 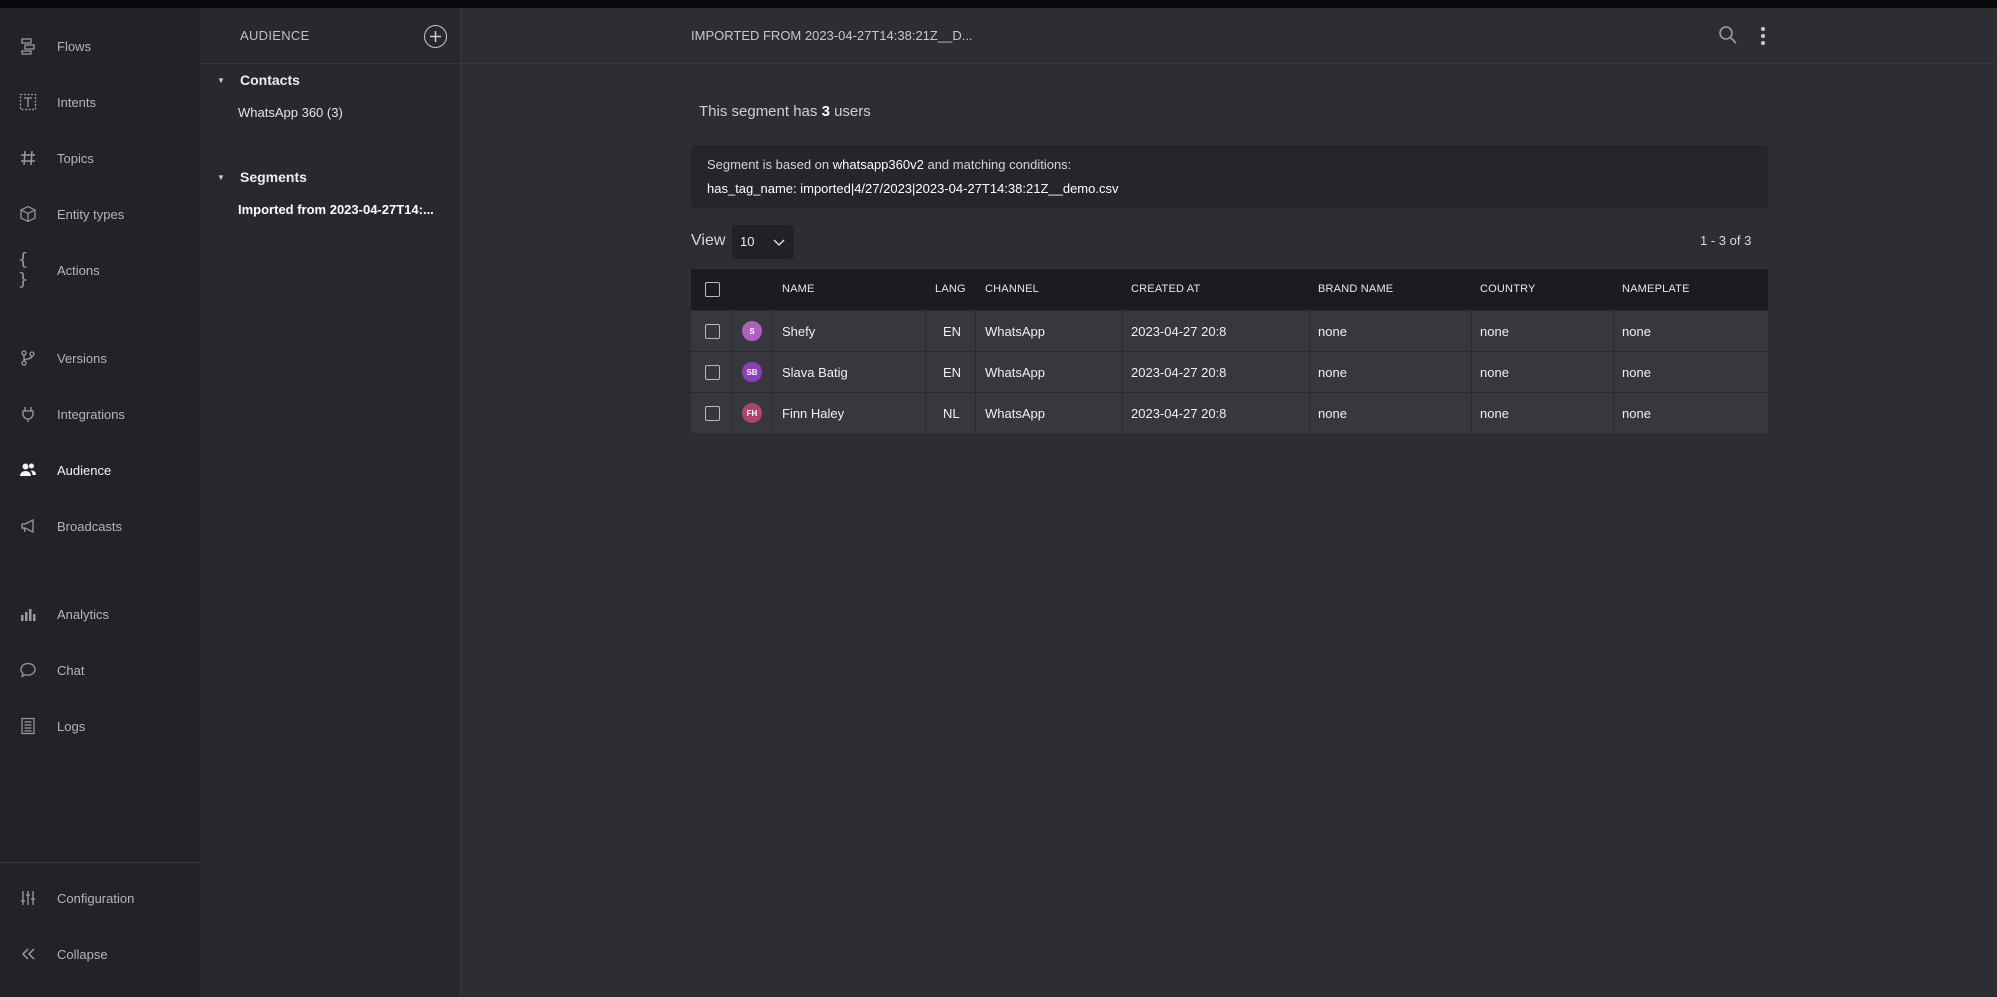 I want to click on sidebar-item-chat: Chat, so click(x=100, y=670).